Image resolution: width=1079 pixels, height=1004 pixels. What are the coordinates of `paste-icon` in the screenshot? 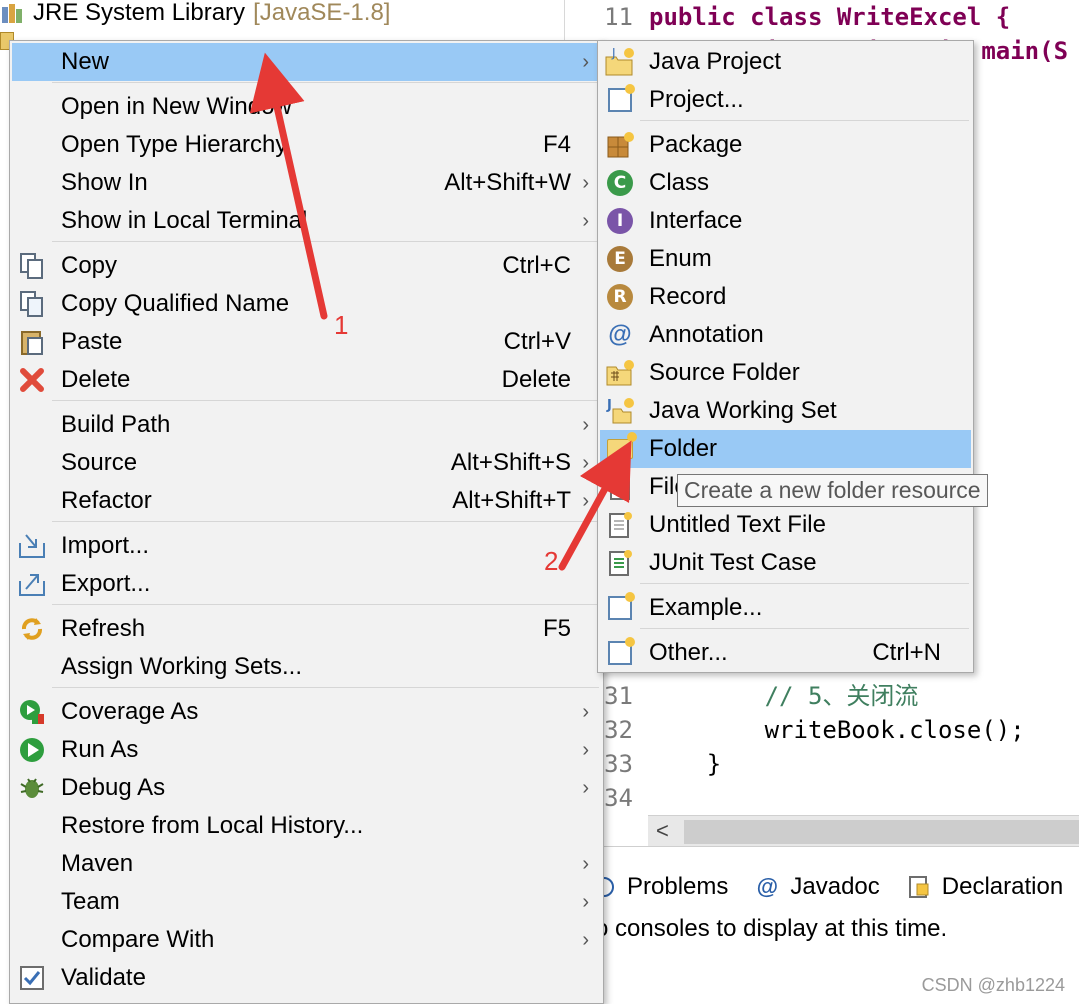 It's located at (32, 342).